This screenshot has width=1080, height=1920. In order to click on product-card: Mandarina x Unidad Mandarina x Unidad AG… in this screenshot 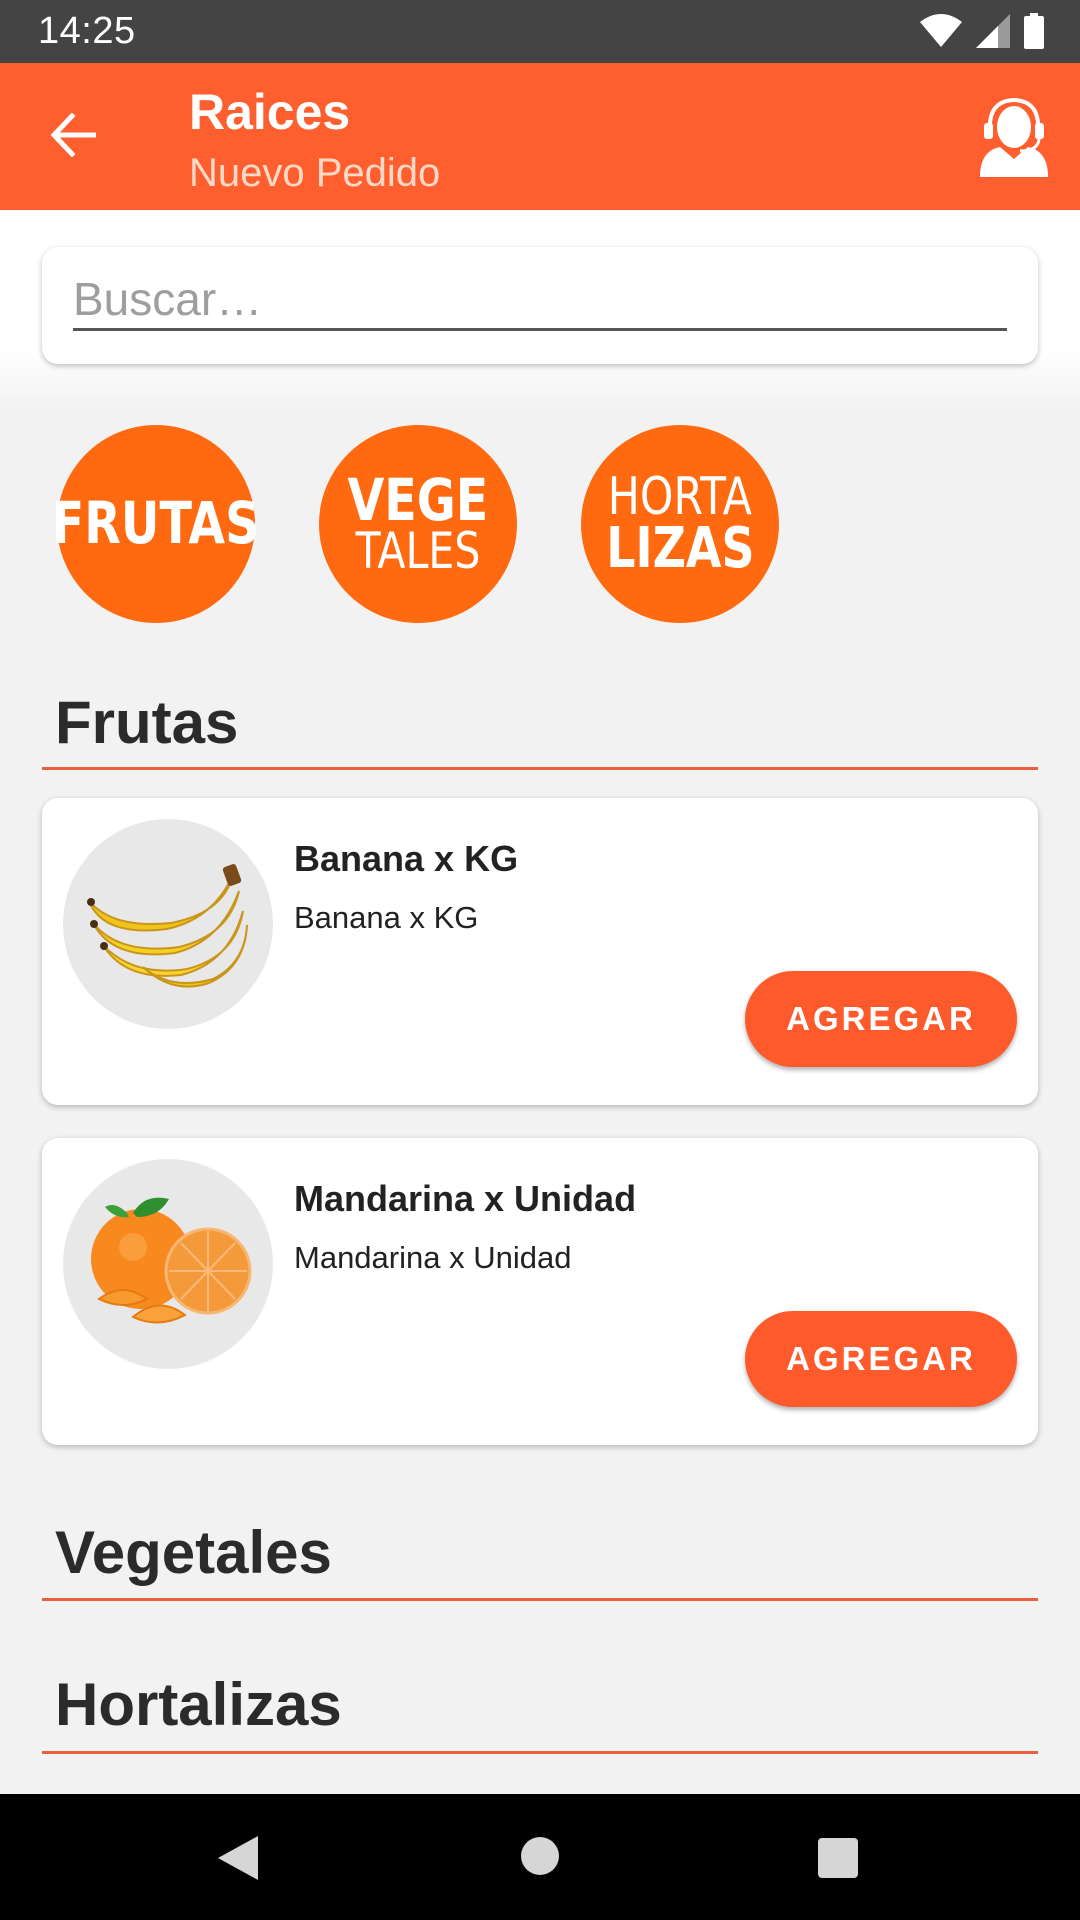, I will do `click(540, 1291)`.